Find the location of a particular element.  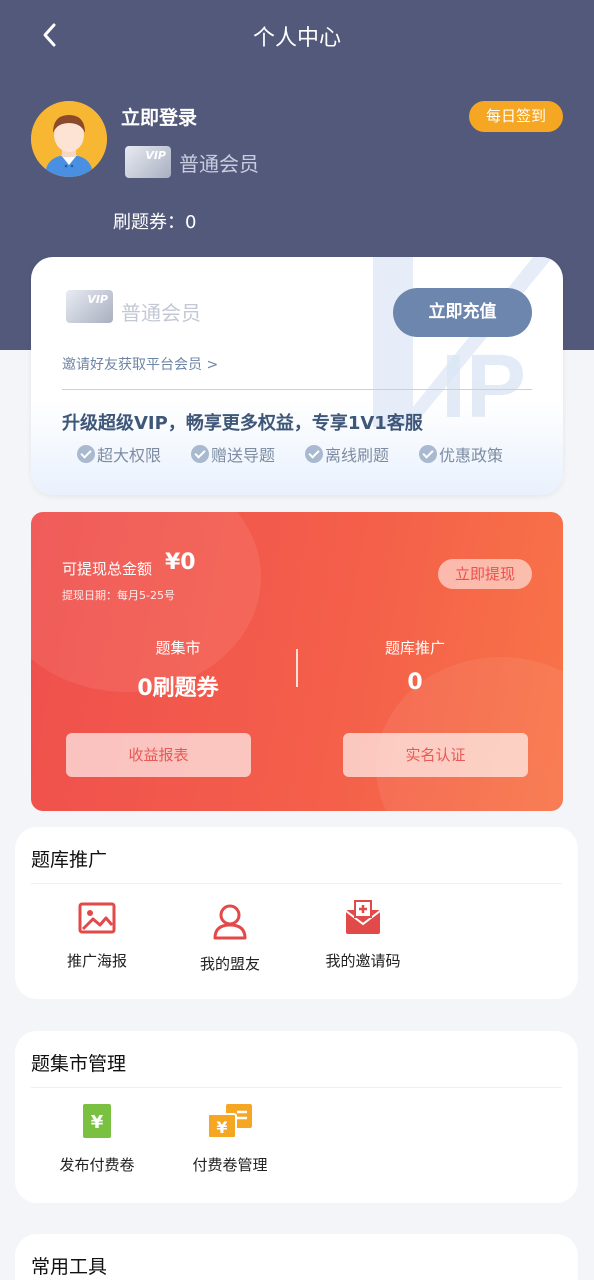

publish-paid-paper-label: 发布付费卷 is located at coordinates (97, 1165).